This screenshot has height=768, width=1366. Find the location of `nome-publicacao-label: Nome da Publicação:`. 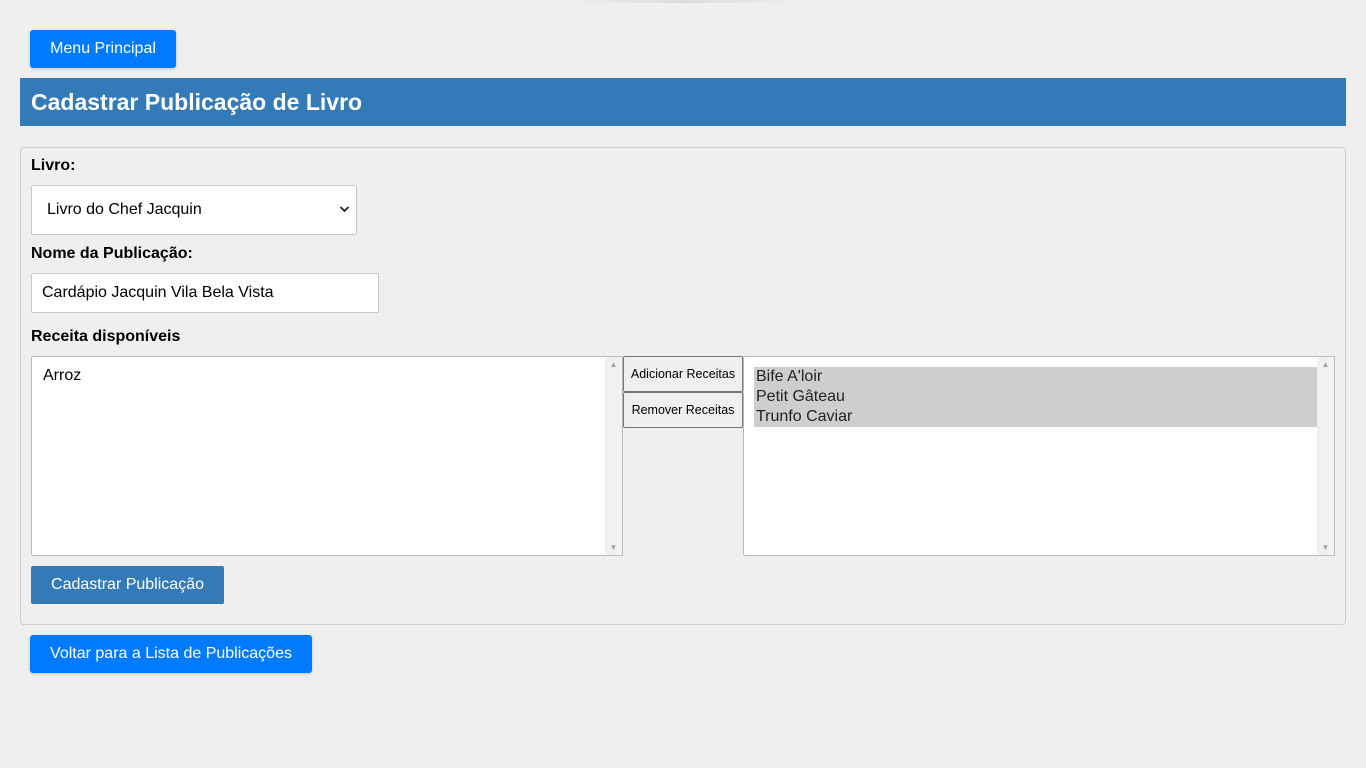

nome-publicacao-label: Nome da Publicação: is located at coordinates (112, 253).